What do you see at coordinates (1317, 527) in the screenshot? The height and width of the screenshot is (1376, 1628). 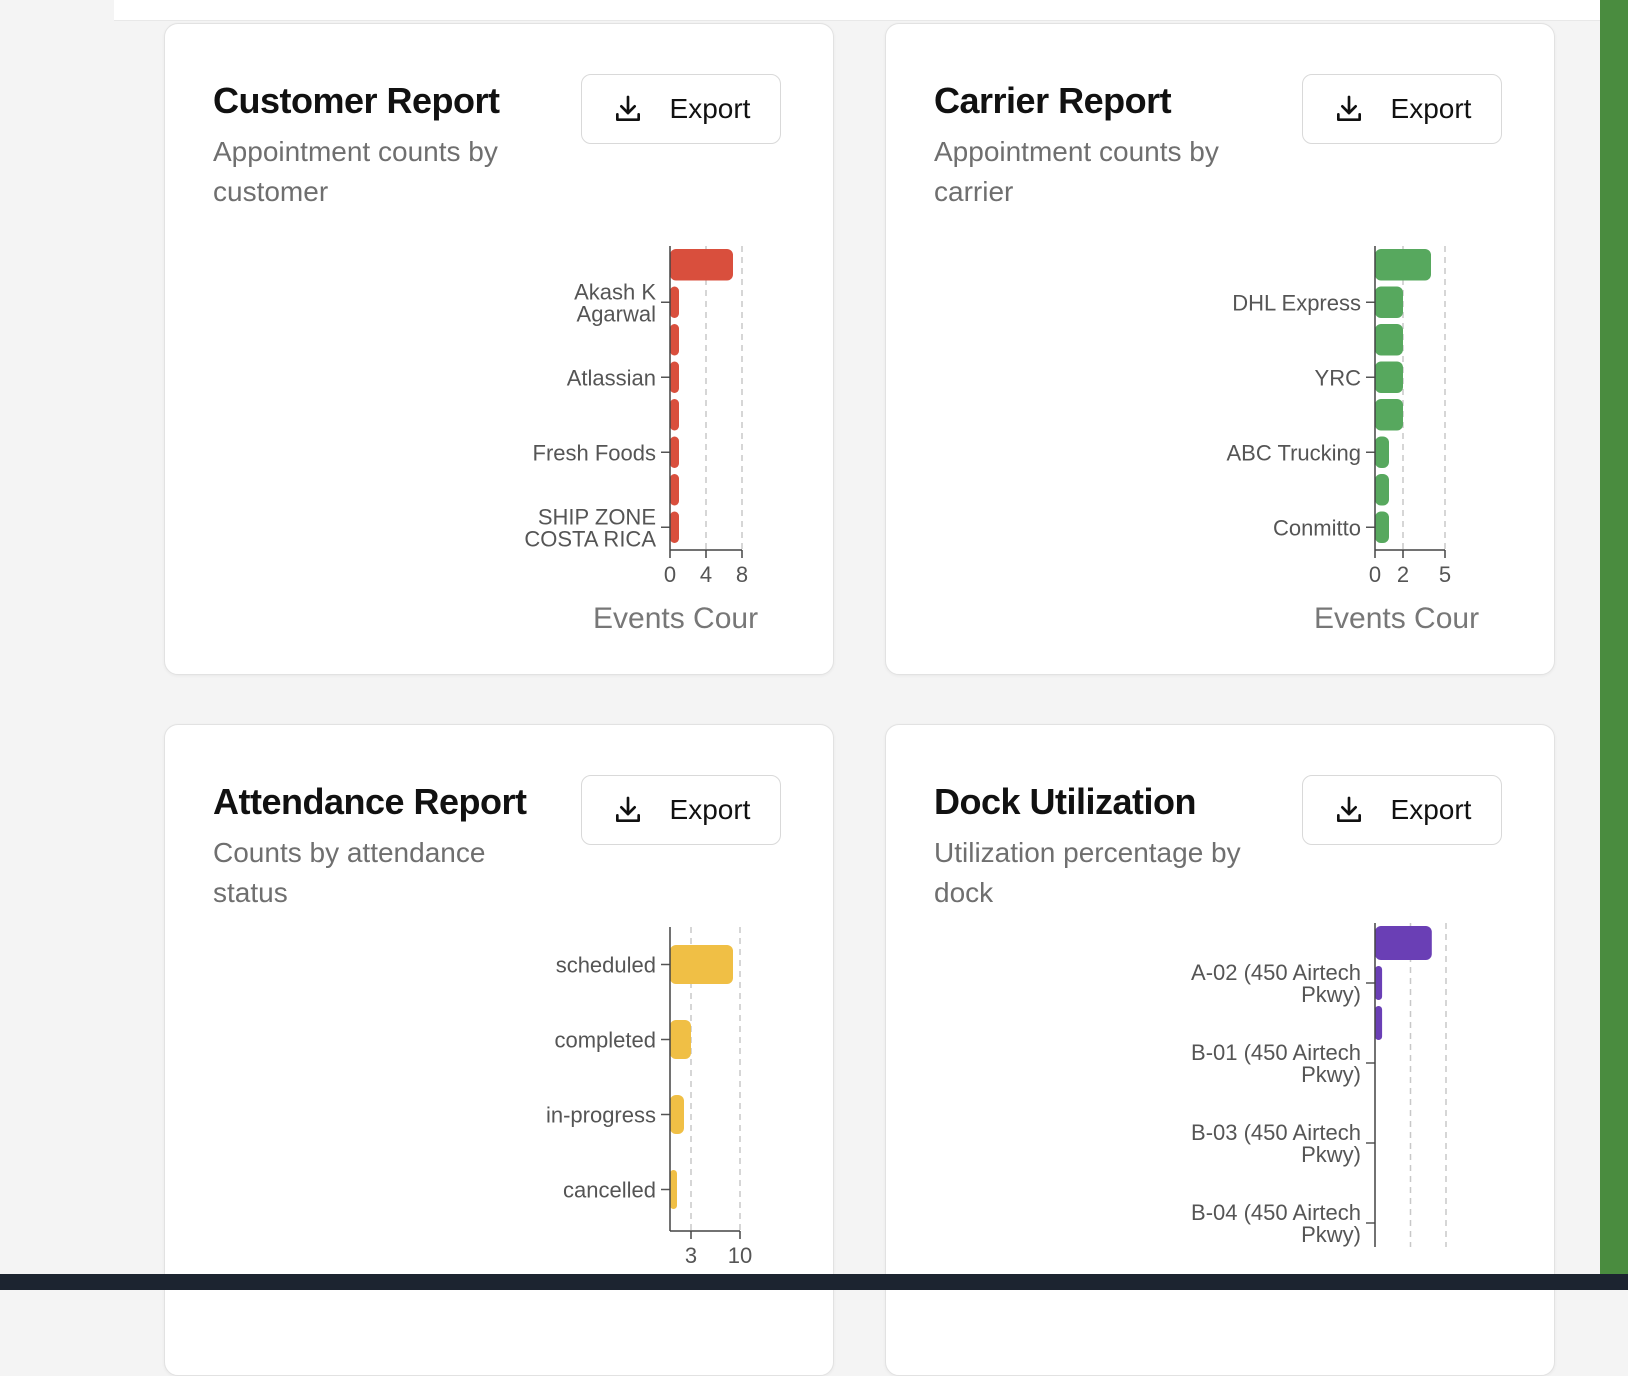 I see `y-tick-label: Conmitto` at bounding box center [1317, 527].